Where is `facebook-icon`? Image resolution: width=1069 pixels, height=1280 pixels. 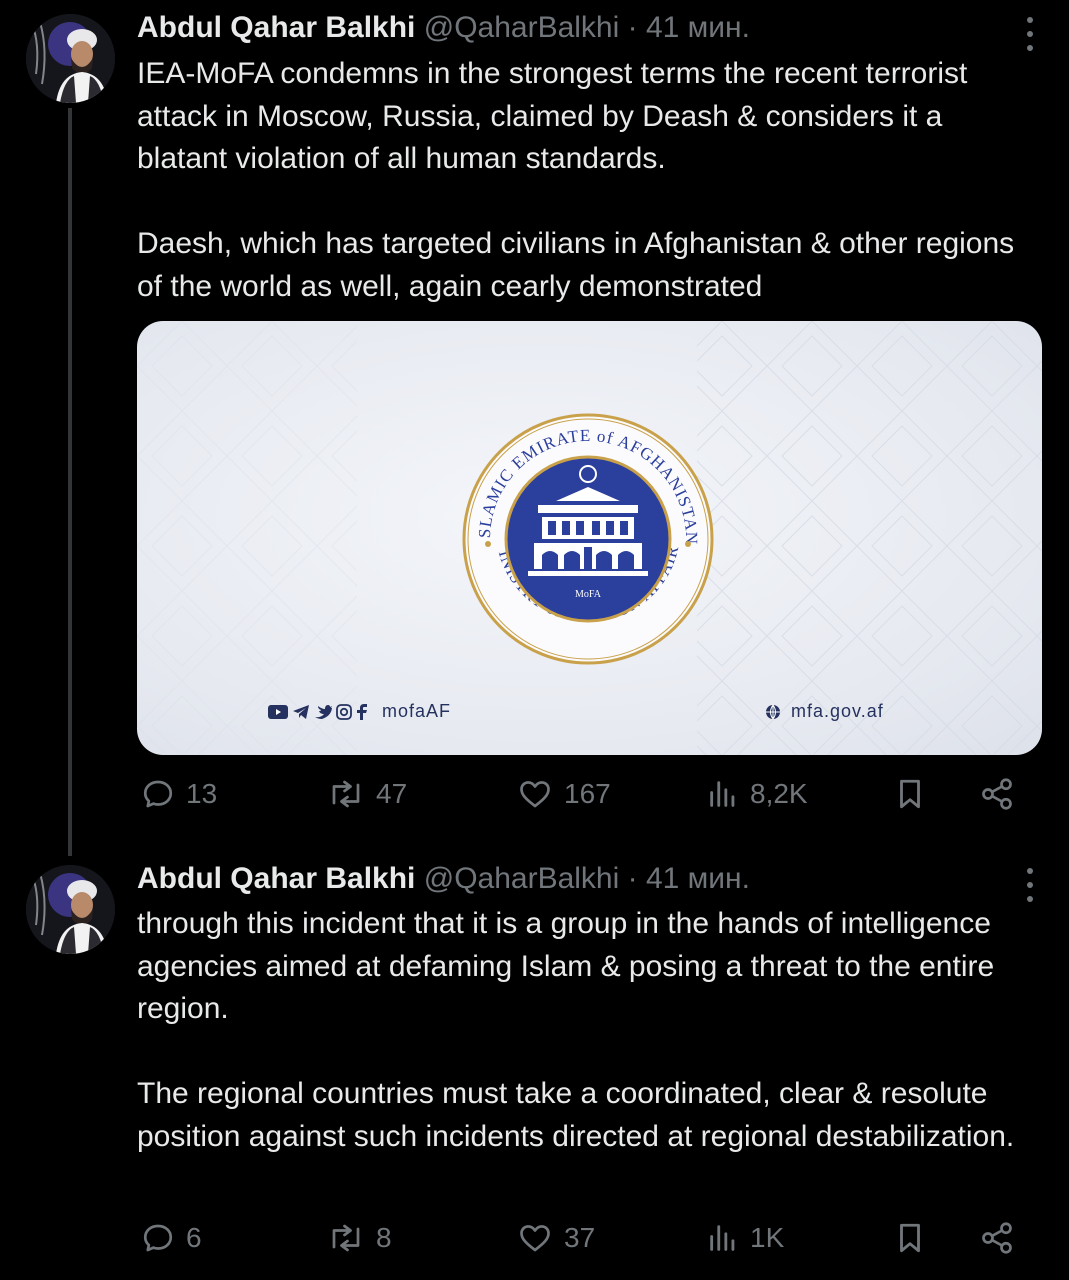 facebook-icon is located at coordinates (362, 711).